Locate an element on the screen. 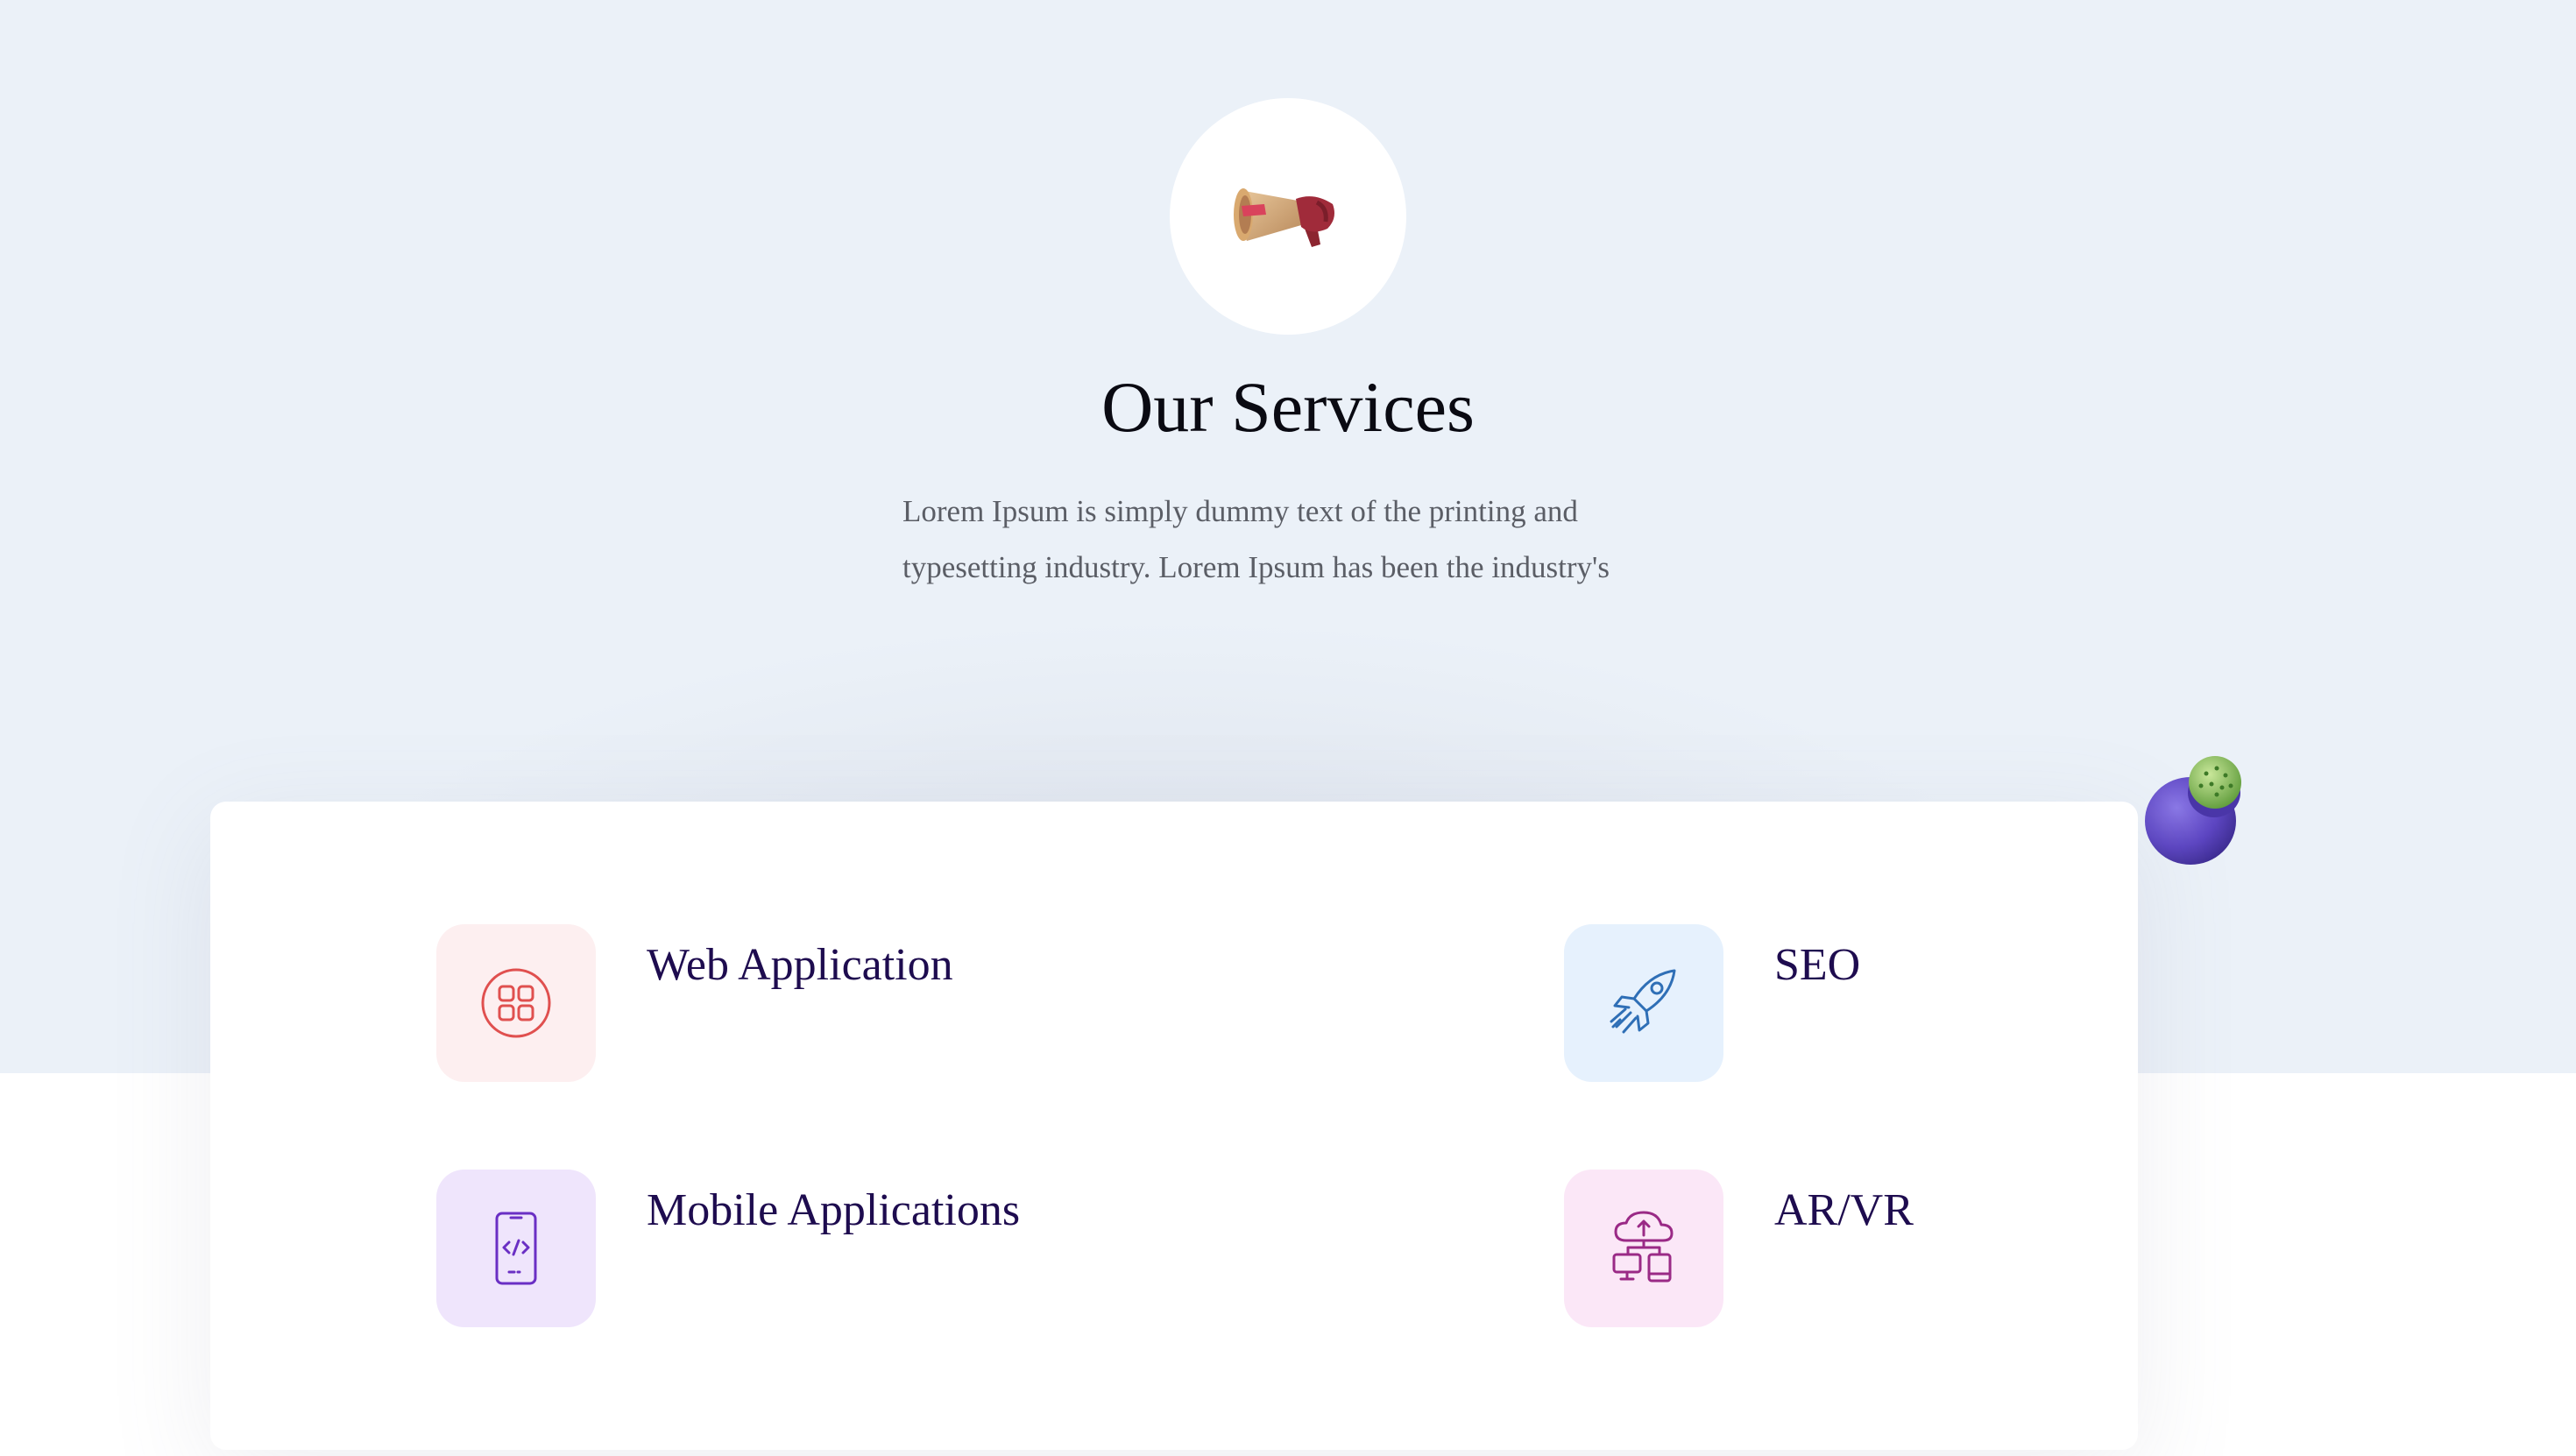 This screenshot has height=1456, width=2576. service-title: SEO is located at coordinates (1817, 965).